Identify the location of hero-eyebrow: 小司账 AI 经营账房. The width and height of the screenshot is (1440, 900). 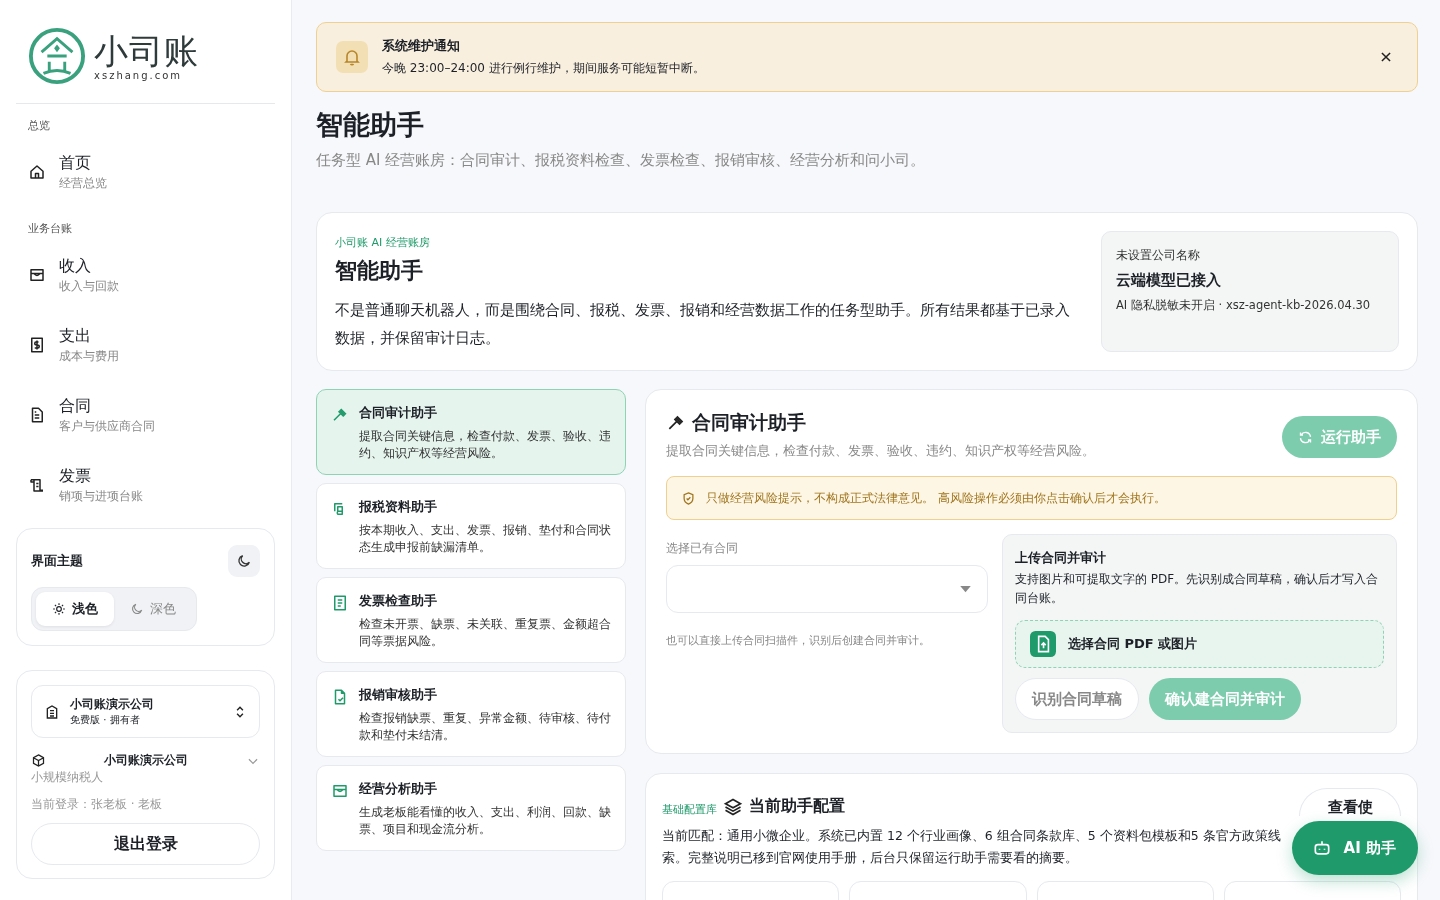
(383, 242).